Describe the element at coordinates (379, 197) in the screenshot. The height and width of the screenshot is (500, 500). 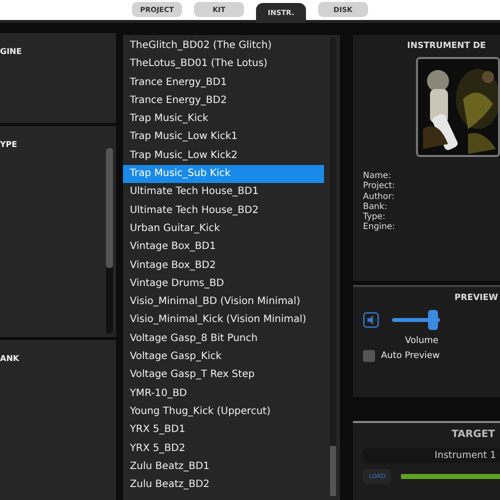
I see `field-label: Author:` at that location.